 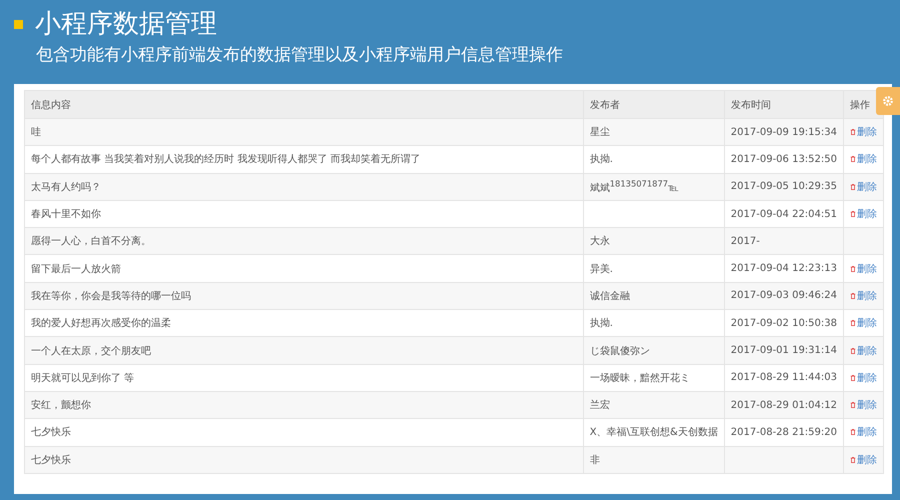 What do you see at coordinates (653, 186) in the screenshot?
I see `table-cell: 斌斌$^{18135071877}$℡` at bounding box center [653, 186].